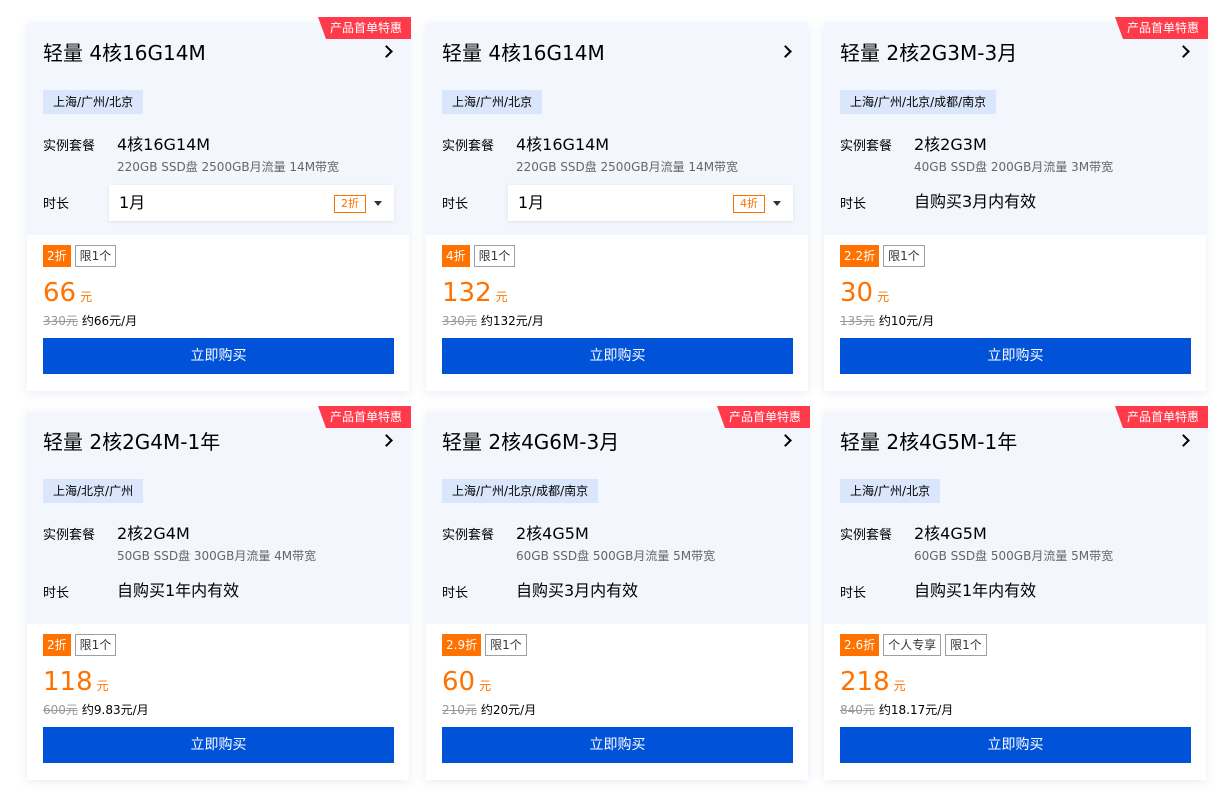  I want to click on price-detail: 330元 约132元/月, so click(493, 321).